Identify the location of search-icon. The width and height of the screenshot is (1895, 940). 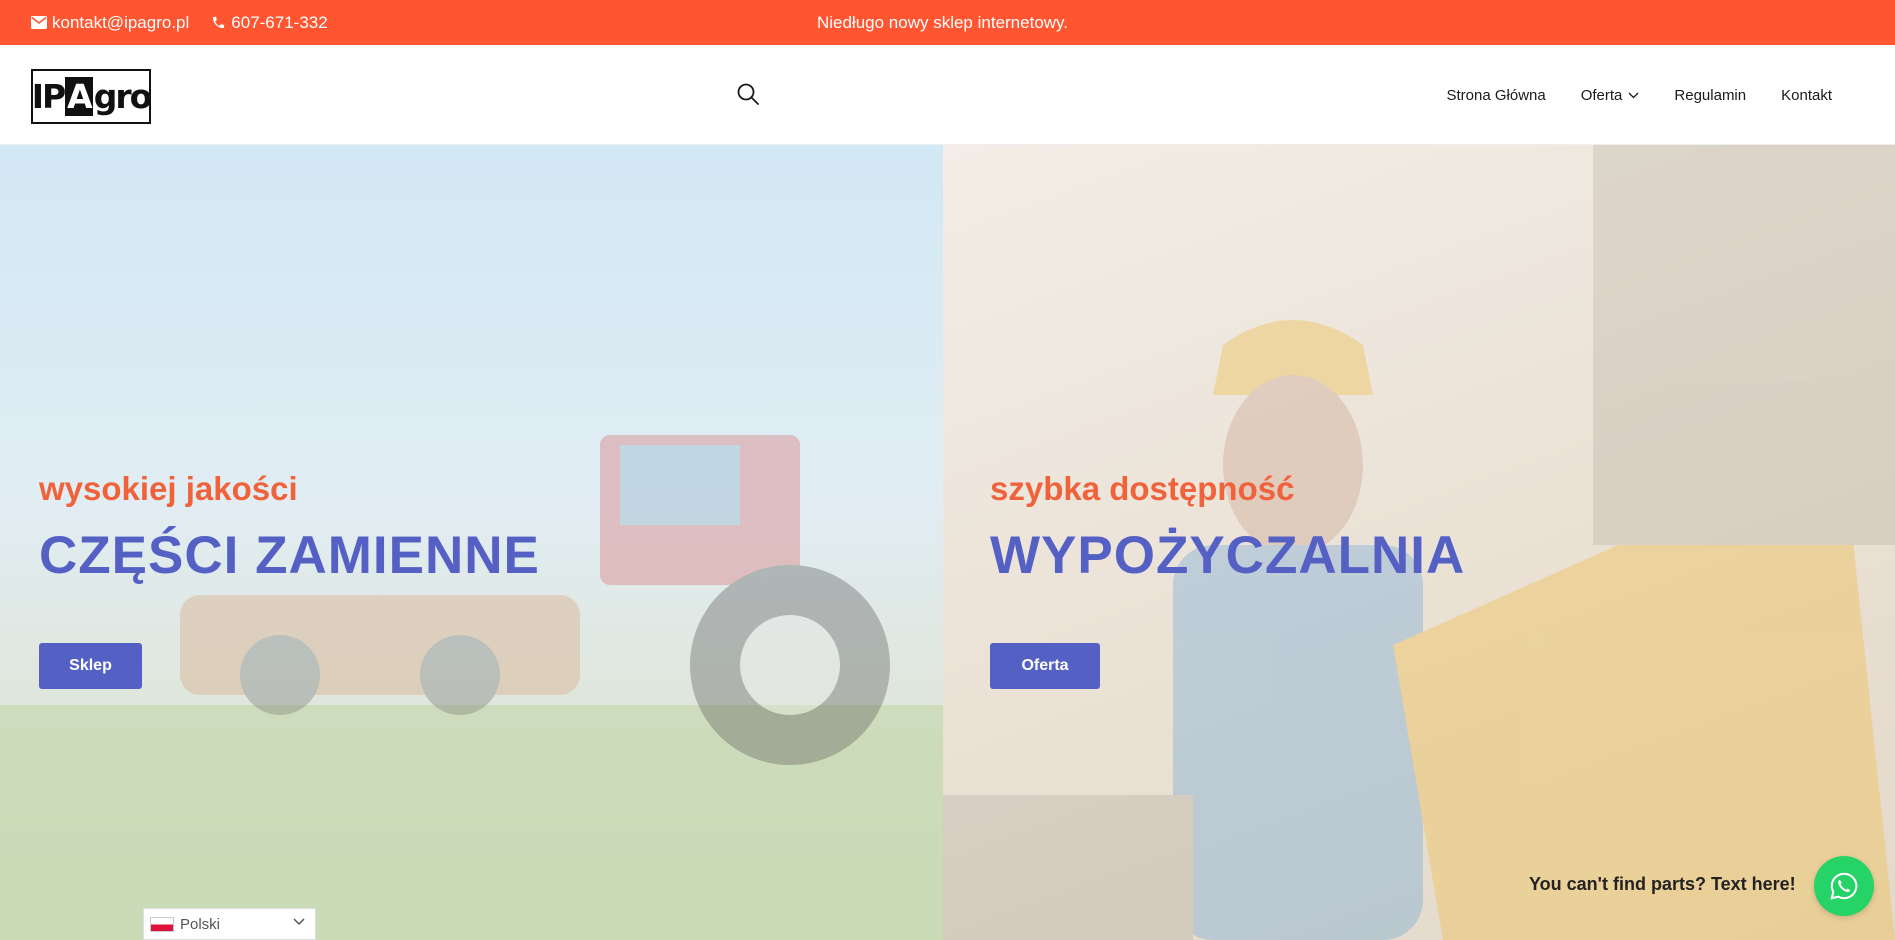
(748, 94).